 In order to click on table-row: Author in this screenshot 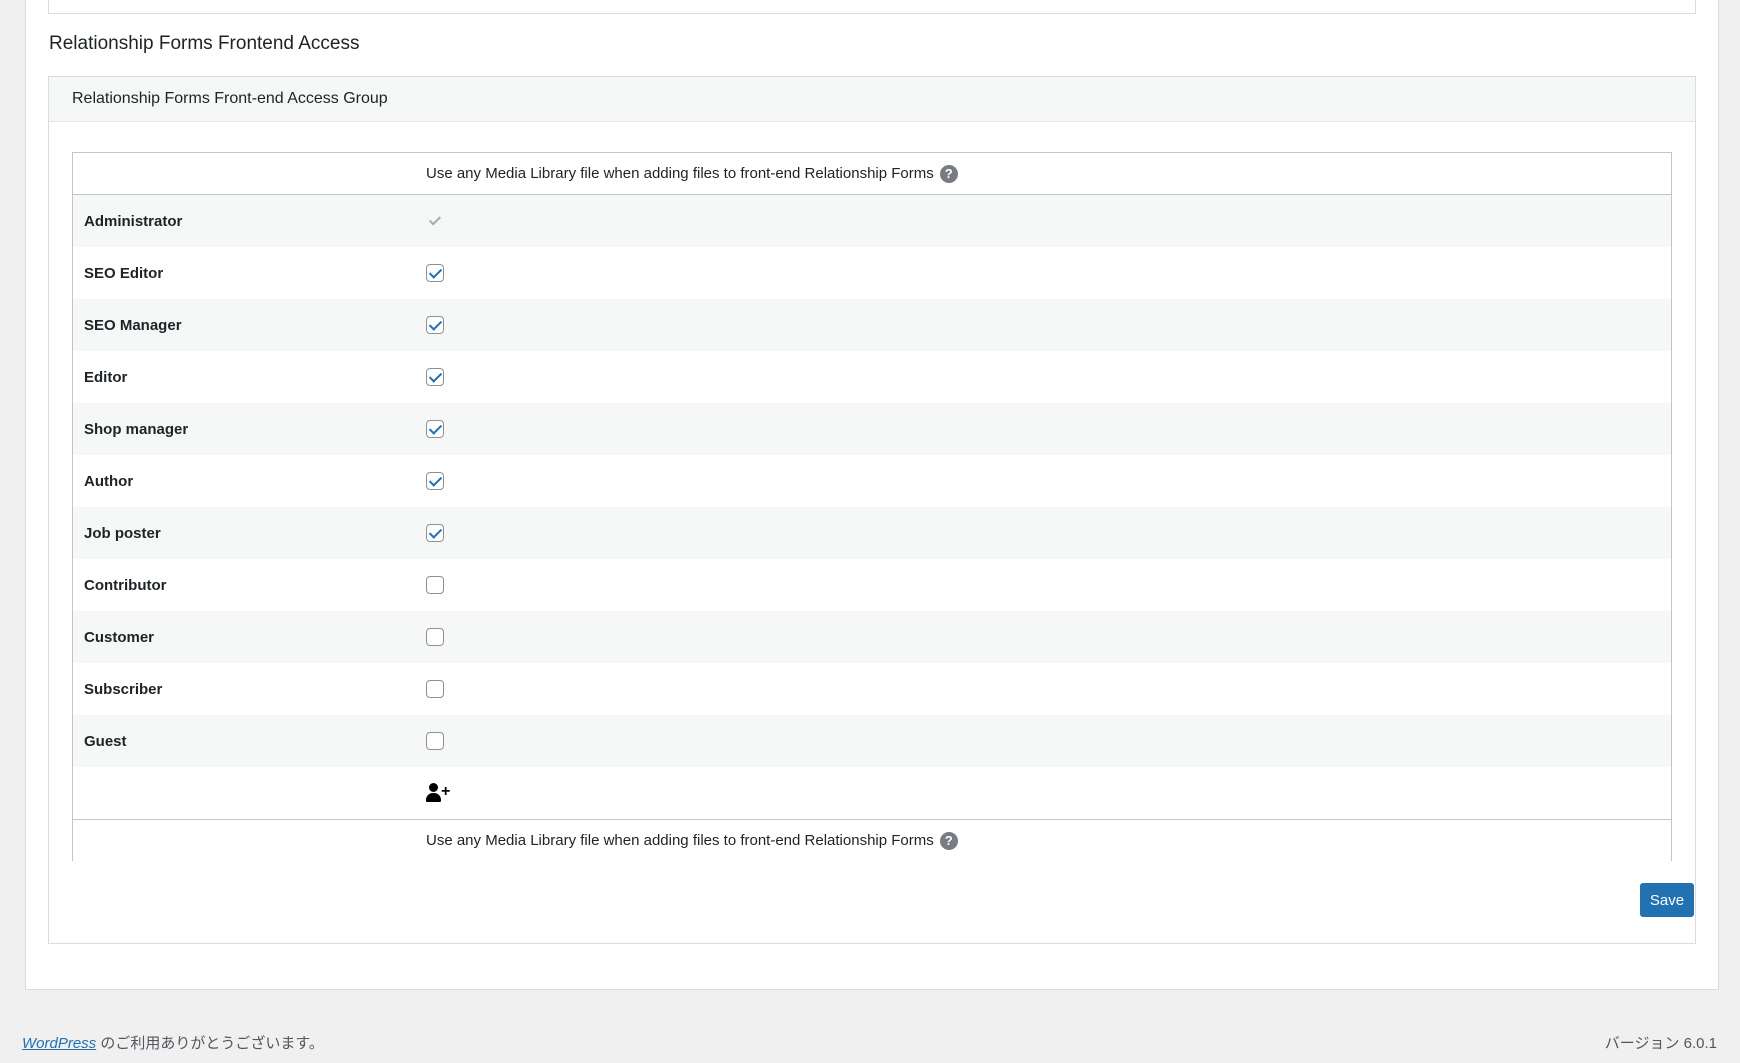, I will do `click(872, 481)`.